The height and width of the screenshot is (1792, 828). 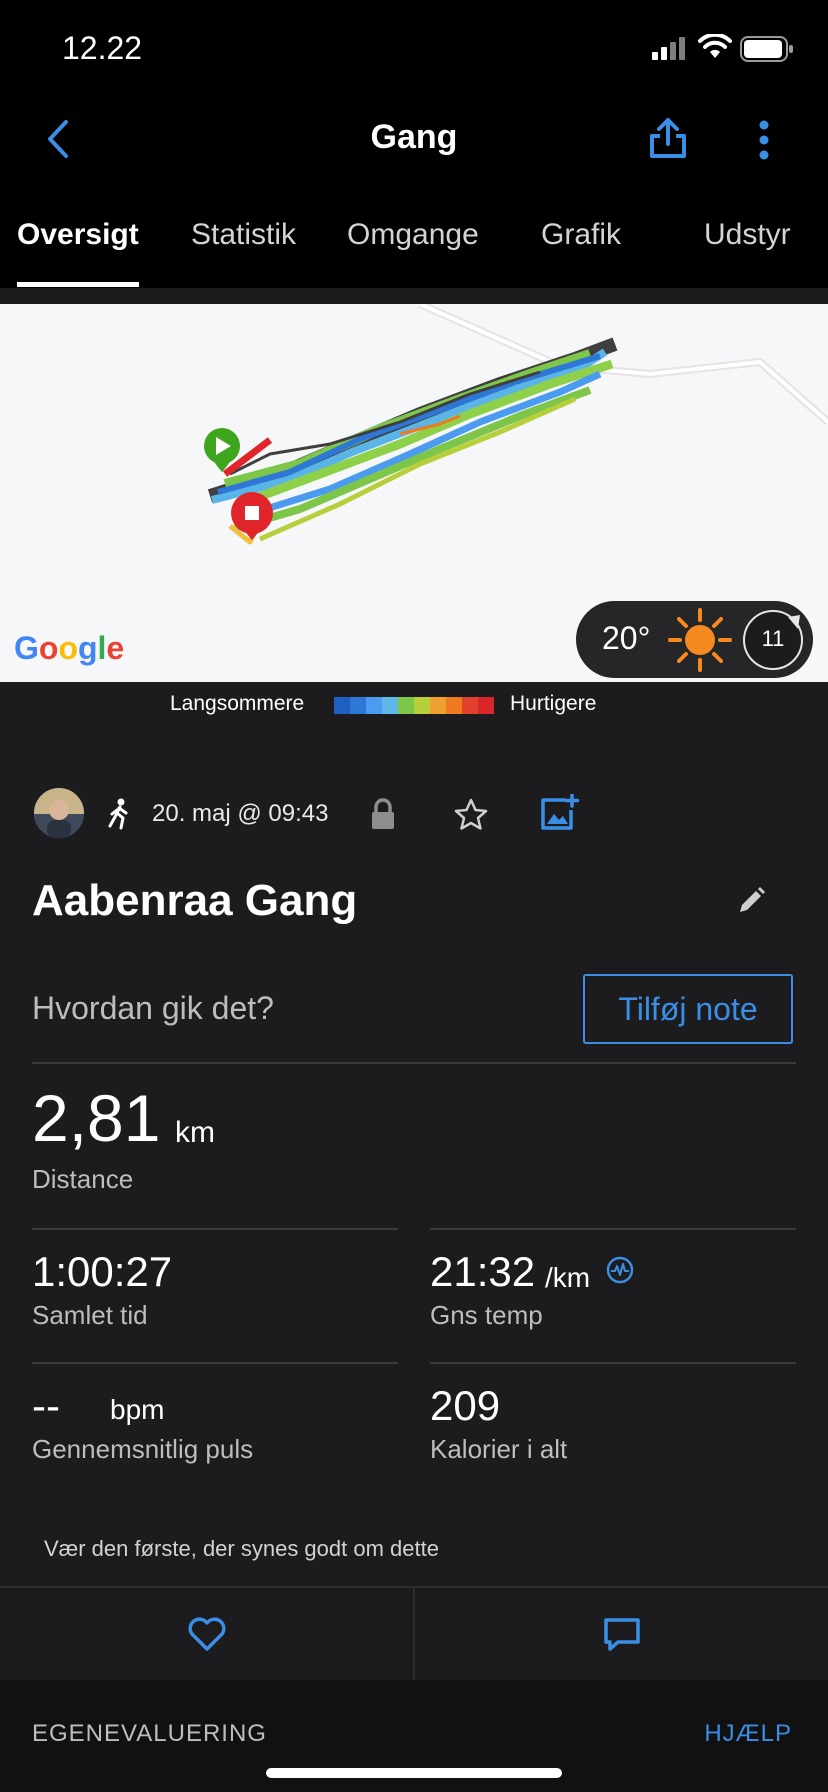 I want to click on total-time-label: Samlet tid, so click(x=90, y=1315).